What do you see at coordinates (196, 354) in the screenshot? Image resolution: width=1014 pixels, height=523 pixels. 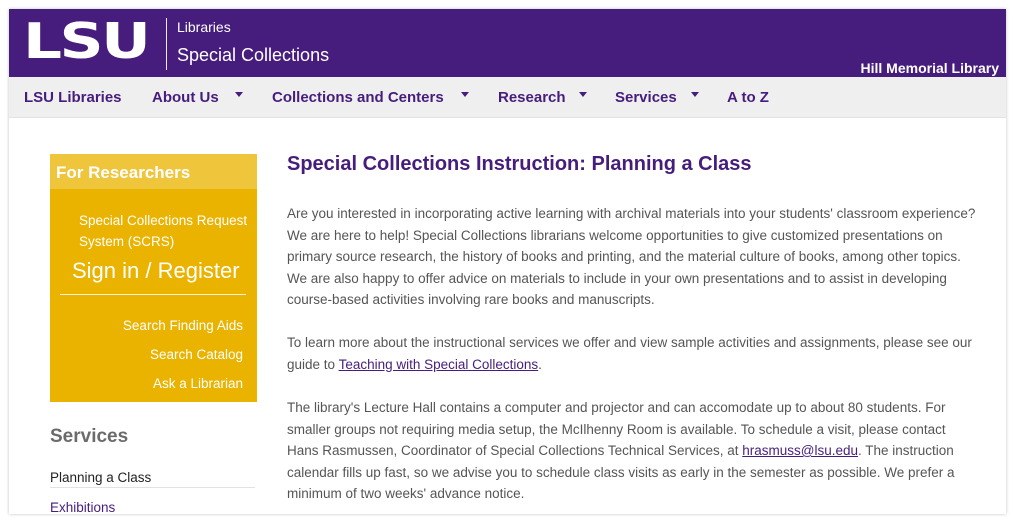 I see `search-catalog-link: Search Catalog` at bounding box center [196, 354].